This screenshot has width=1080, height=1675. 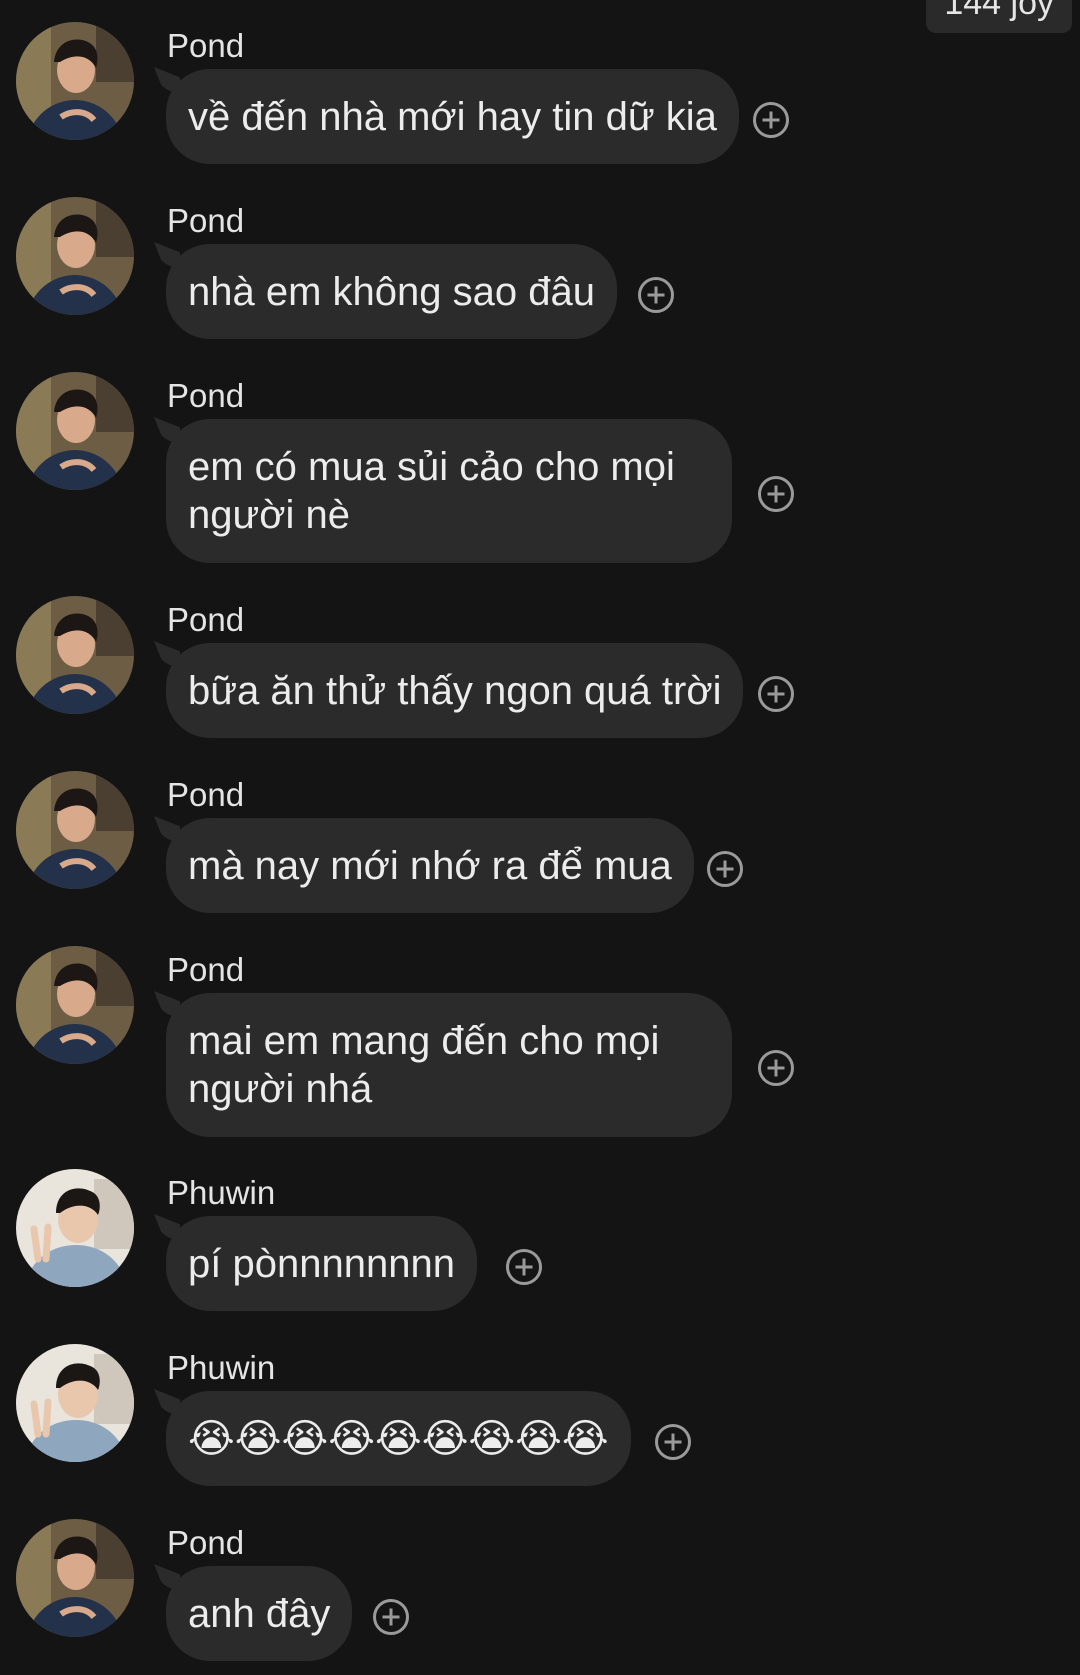 I want to click on message-text: anh đây, so click(x=259, y=1614).